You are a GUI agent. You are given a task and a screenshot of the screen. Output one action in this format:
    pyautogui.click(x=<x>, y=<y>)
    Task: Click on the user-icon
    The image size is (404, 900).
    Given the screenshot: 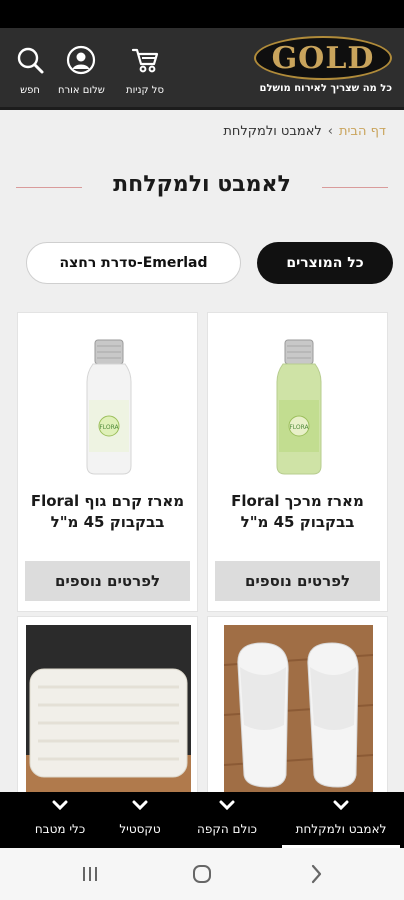 What is the action you would take?
    pyautogui.click(x=81, y=60)
    